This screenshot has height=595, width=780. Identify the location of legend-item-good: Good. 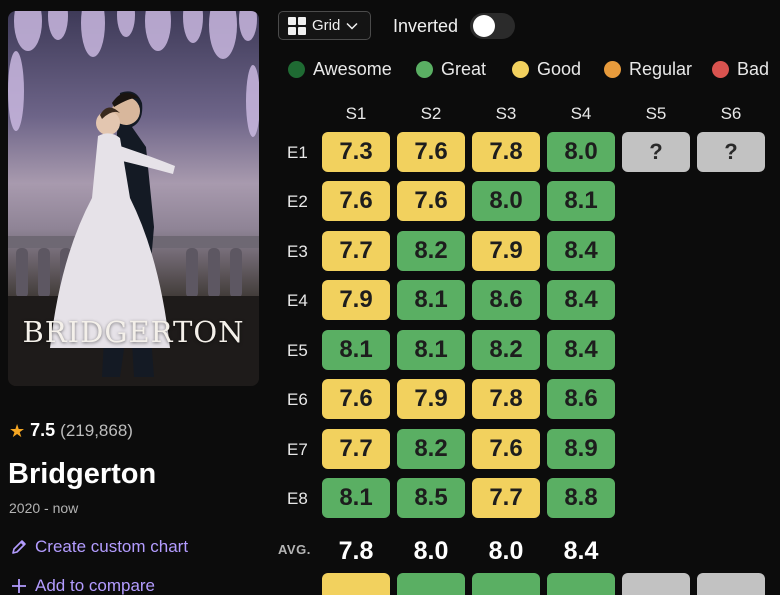
(546, 69).